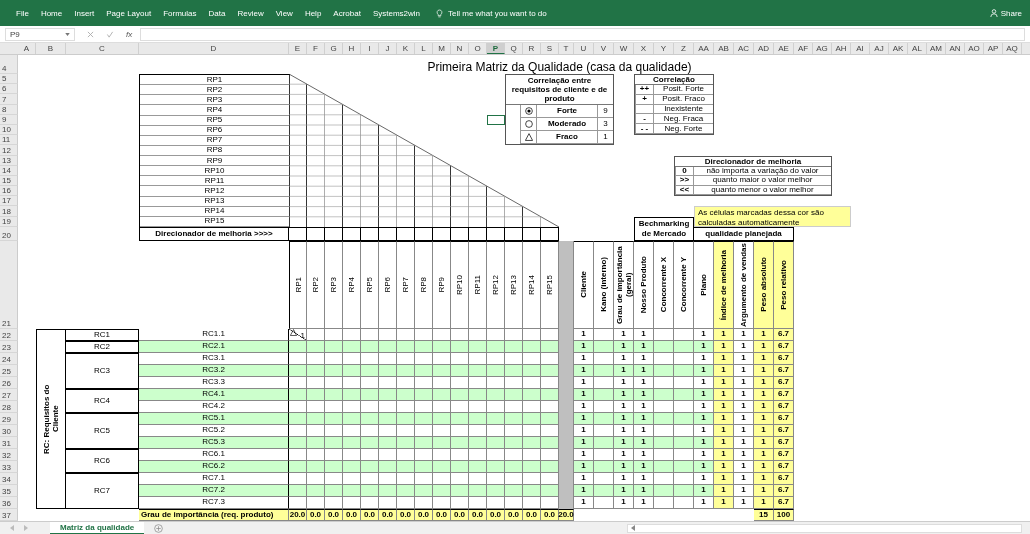 This screenshot has width=1030, height=534. What do you see at coordinates (180, 13) in the screenshot?
I see `ribbon-tab: Formulas` at bounding box center [180, 13].